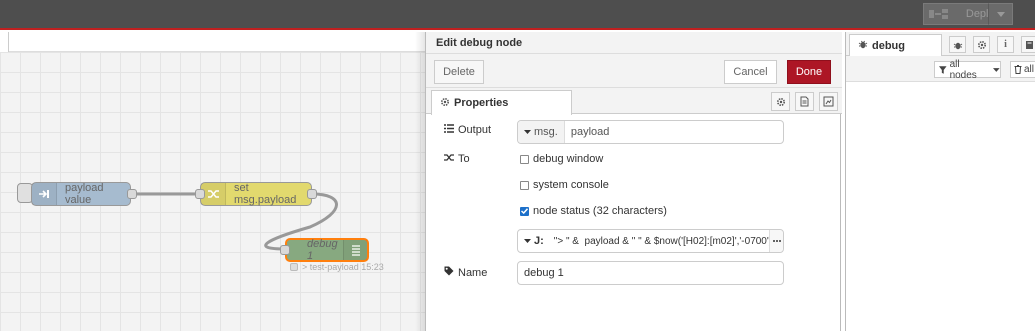 This screenshot has width=1035, height=331. I want to click on output-value: payload, so click(587, 132).